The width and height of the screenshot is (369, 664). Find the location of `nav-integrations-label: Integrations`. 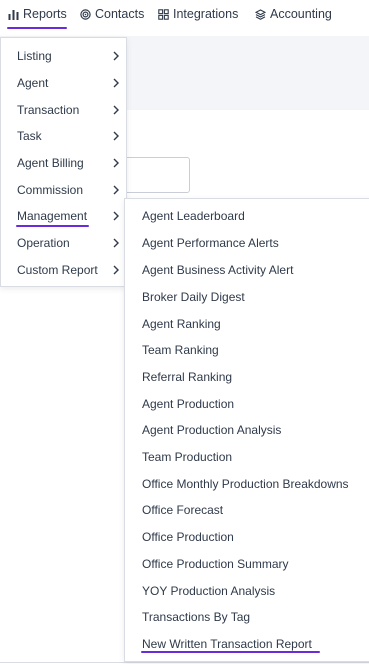

nav-integrations-label: Integrations is located at coordinates (206, 14).